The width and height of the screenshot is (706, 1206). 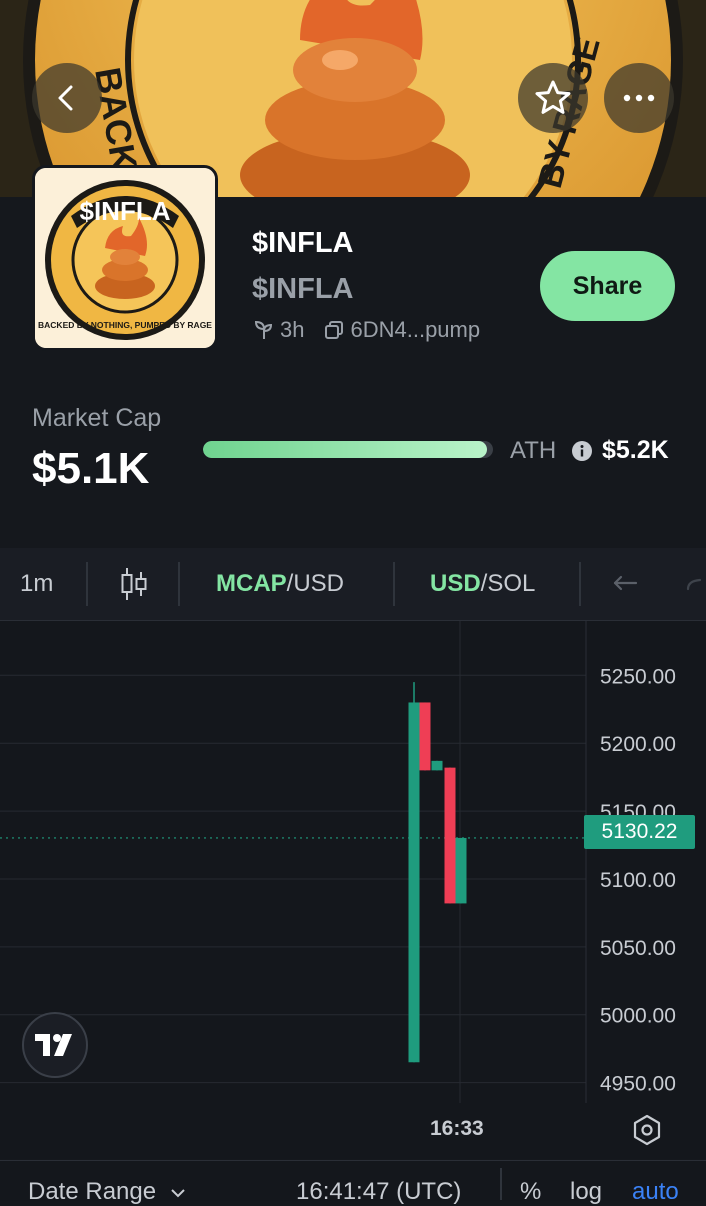 I want to click on current-price-label: 5130.22, so click(x=639, y=832).